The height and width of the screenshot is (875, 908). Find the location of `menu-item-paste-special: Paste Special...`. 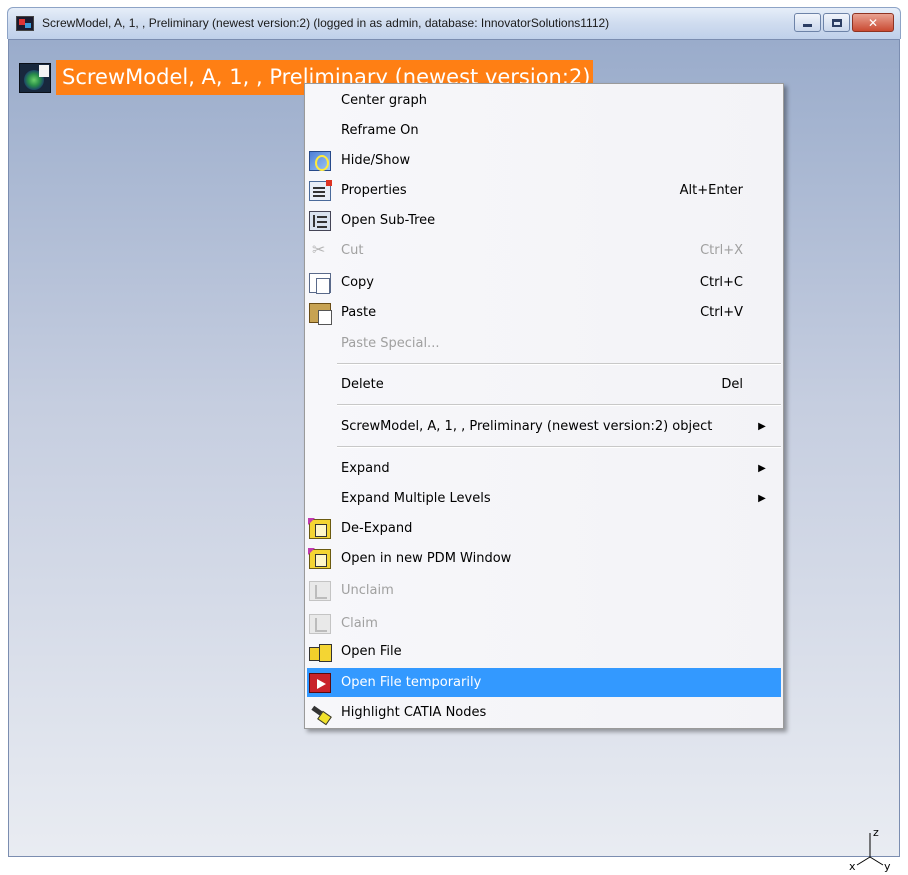

menu-item-paste-special: Paste Special... is located at coordinates (544, 343).